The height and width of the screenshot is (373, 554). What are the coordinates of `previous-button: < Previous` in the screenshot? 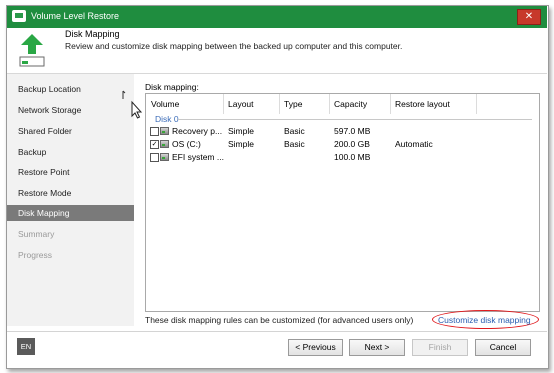 It's located at (315, 347).